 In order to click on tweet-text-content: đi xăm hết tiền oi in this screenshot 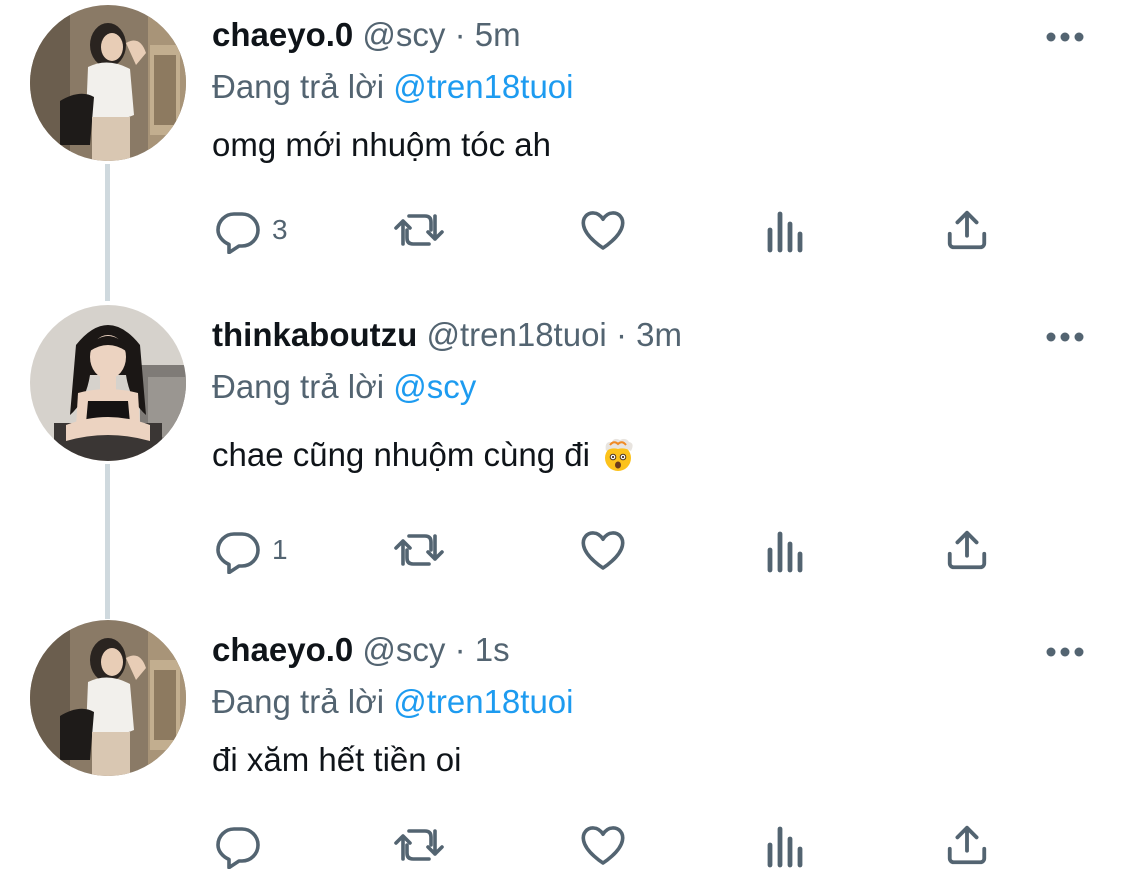, I will do `click(337, 759)`.